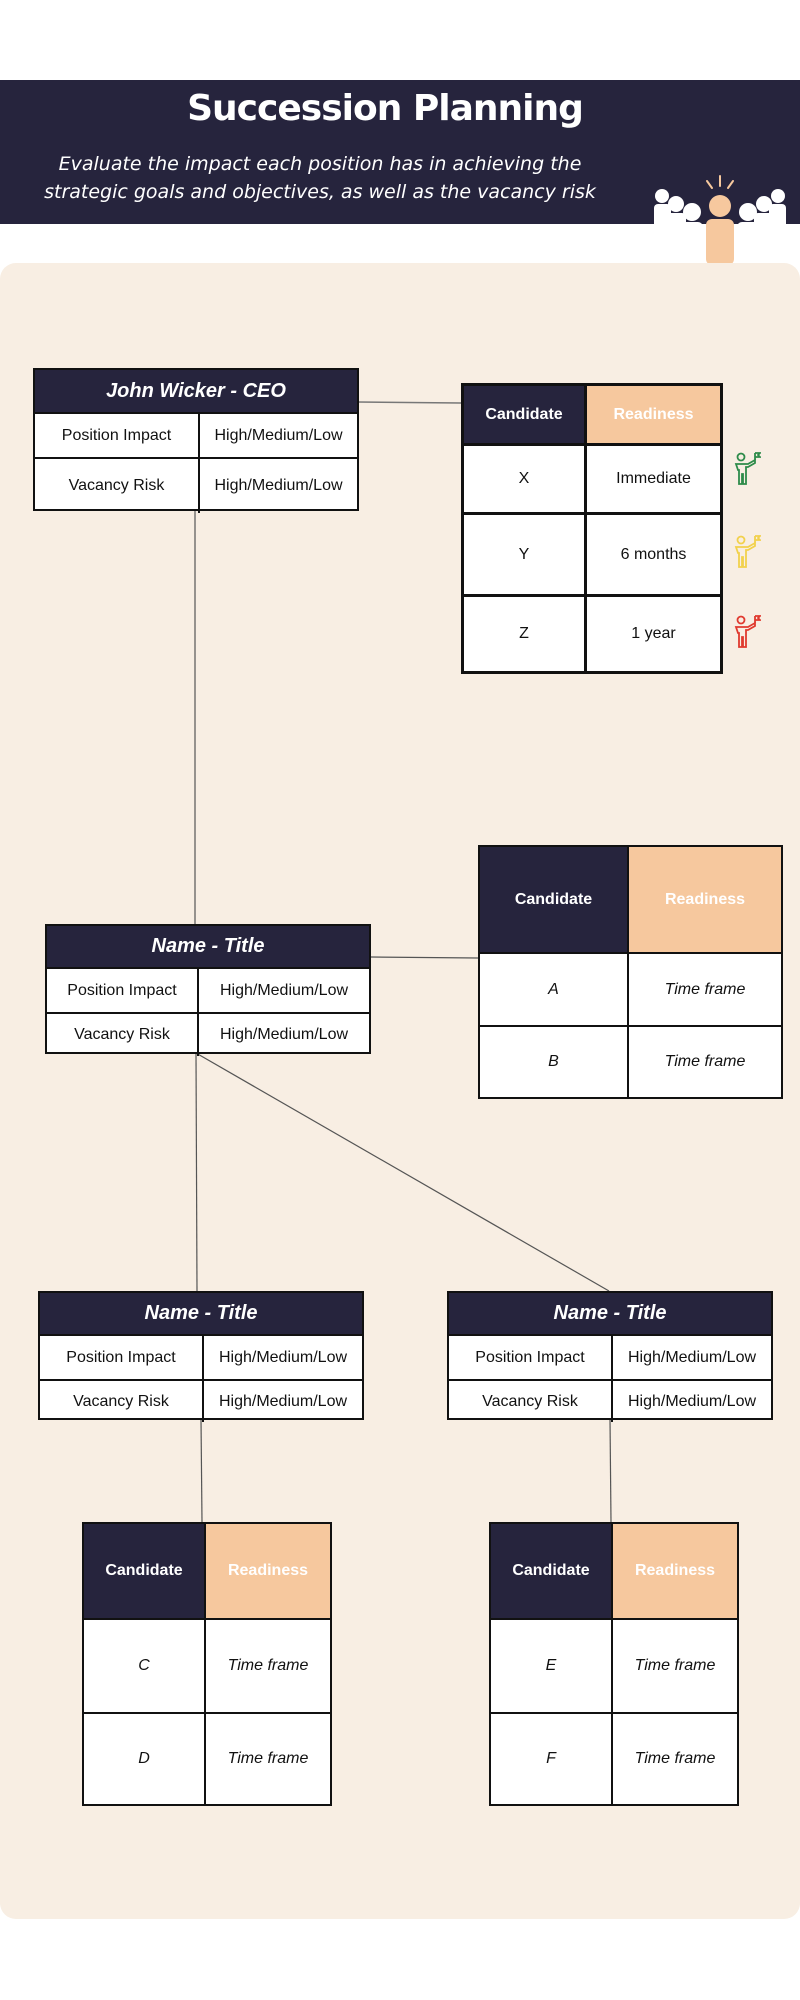  I want to click on page-title: Succession Planning, so click(385, 108).